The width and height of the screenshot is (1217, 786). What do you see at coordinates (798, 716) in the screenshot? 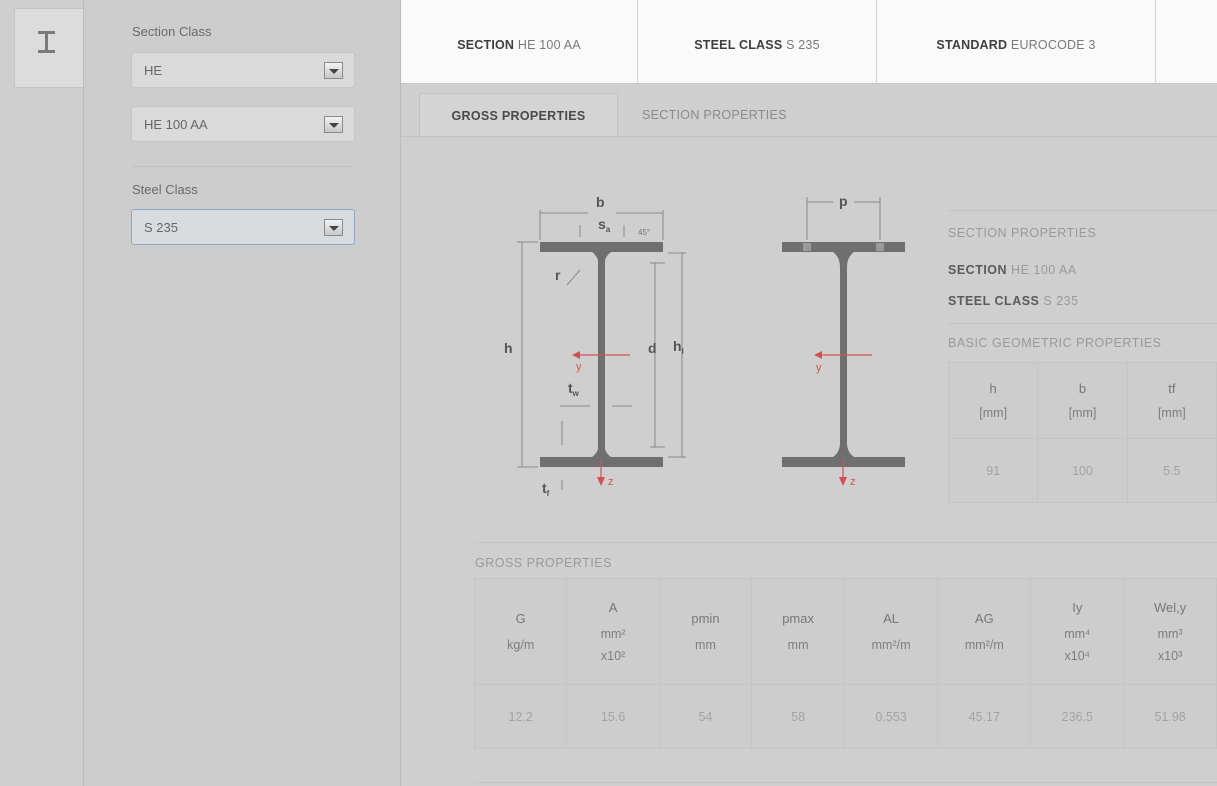
I see `table-cell: 58` at bounding box center [798, 716].